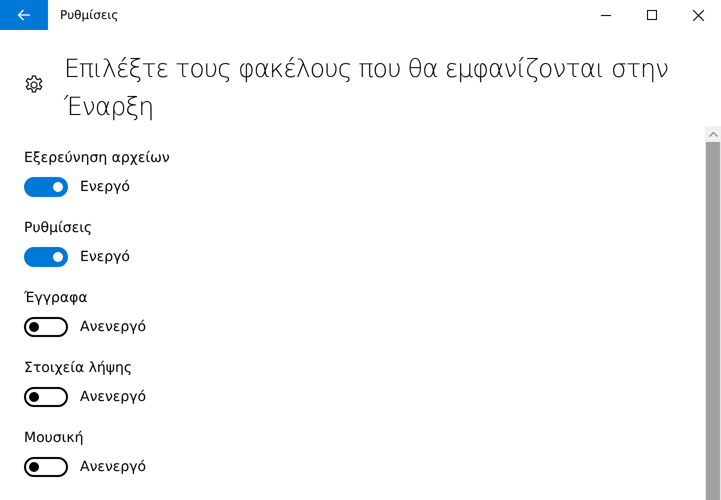 Image resolution: width=721 pixels, height=500 pixels. I want to click on setting-label: Στοιχεία λήψης, so click(78, 368).